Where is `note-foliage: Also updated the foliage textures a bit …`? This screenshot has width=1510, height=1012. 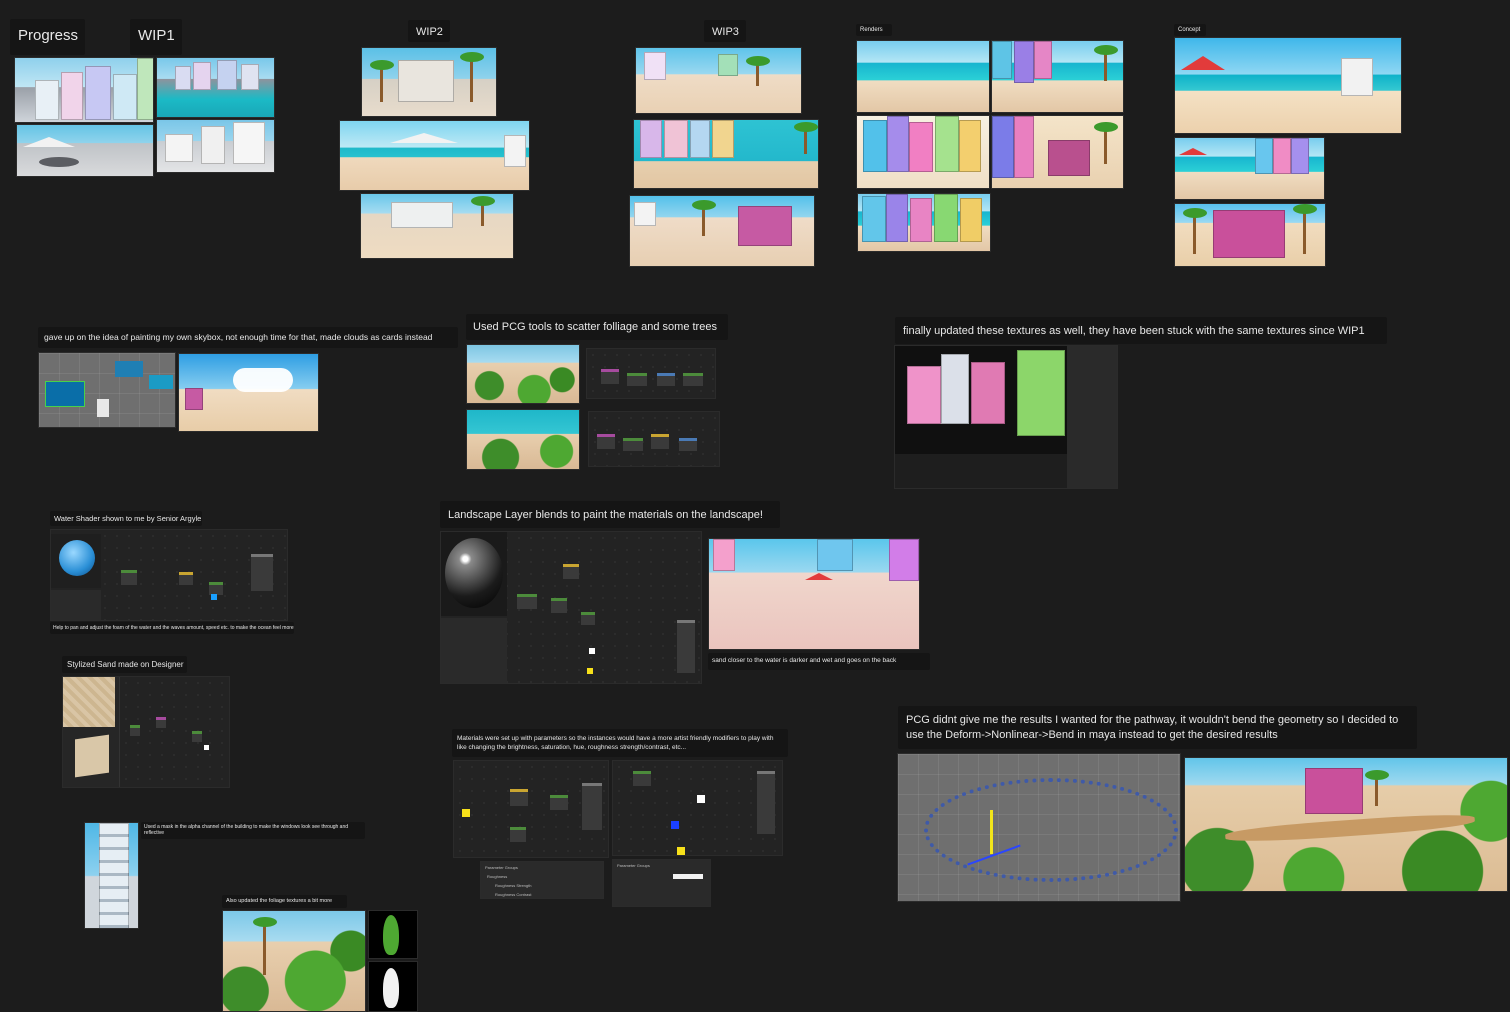
note-foliage: Also updated the foliage textures a bit … is located at coordinates (284, 901).